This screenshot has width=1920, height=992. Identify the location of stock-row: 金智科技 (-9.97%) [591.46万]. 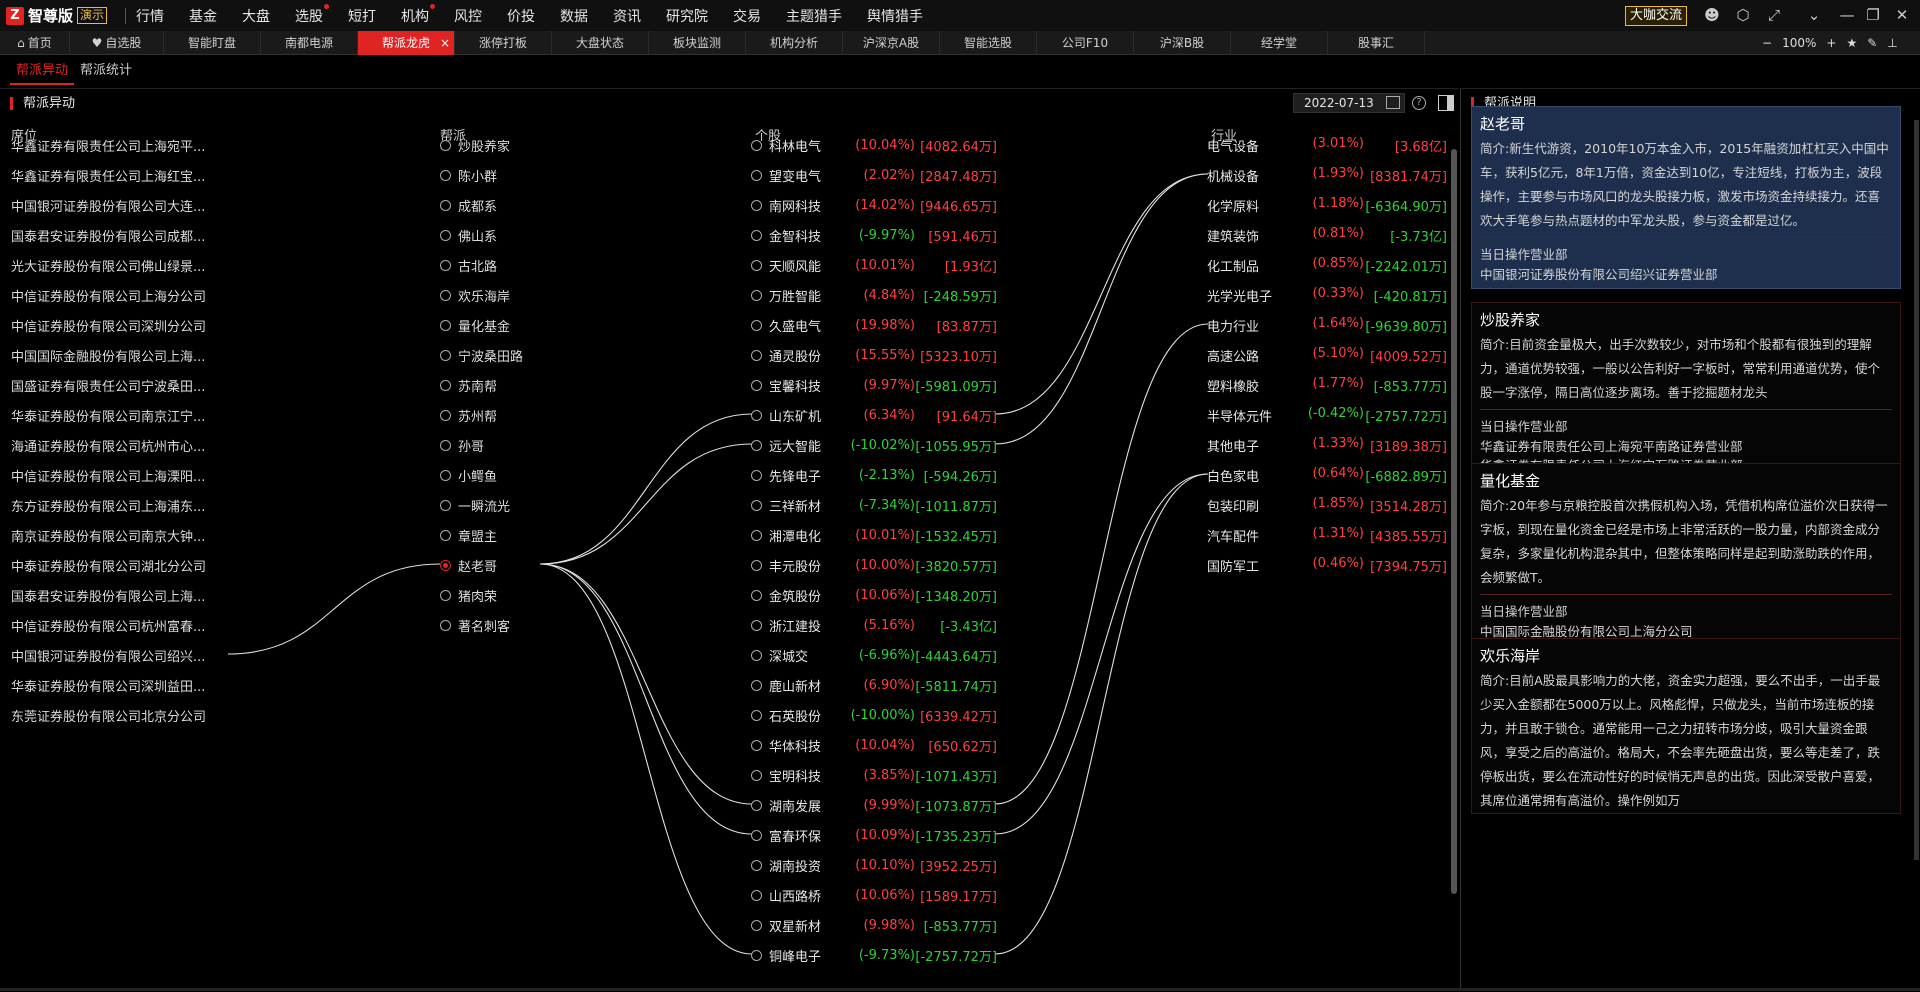
(874, 235).